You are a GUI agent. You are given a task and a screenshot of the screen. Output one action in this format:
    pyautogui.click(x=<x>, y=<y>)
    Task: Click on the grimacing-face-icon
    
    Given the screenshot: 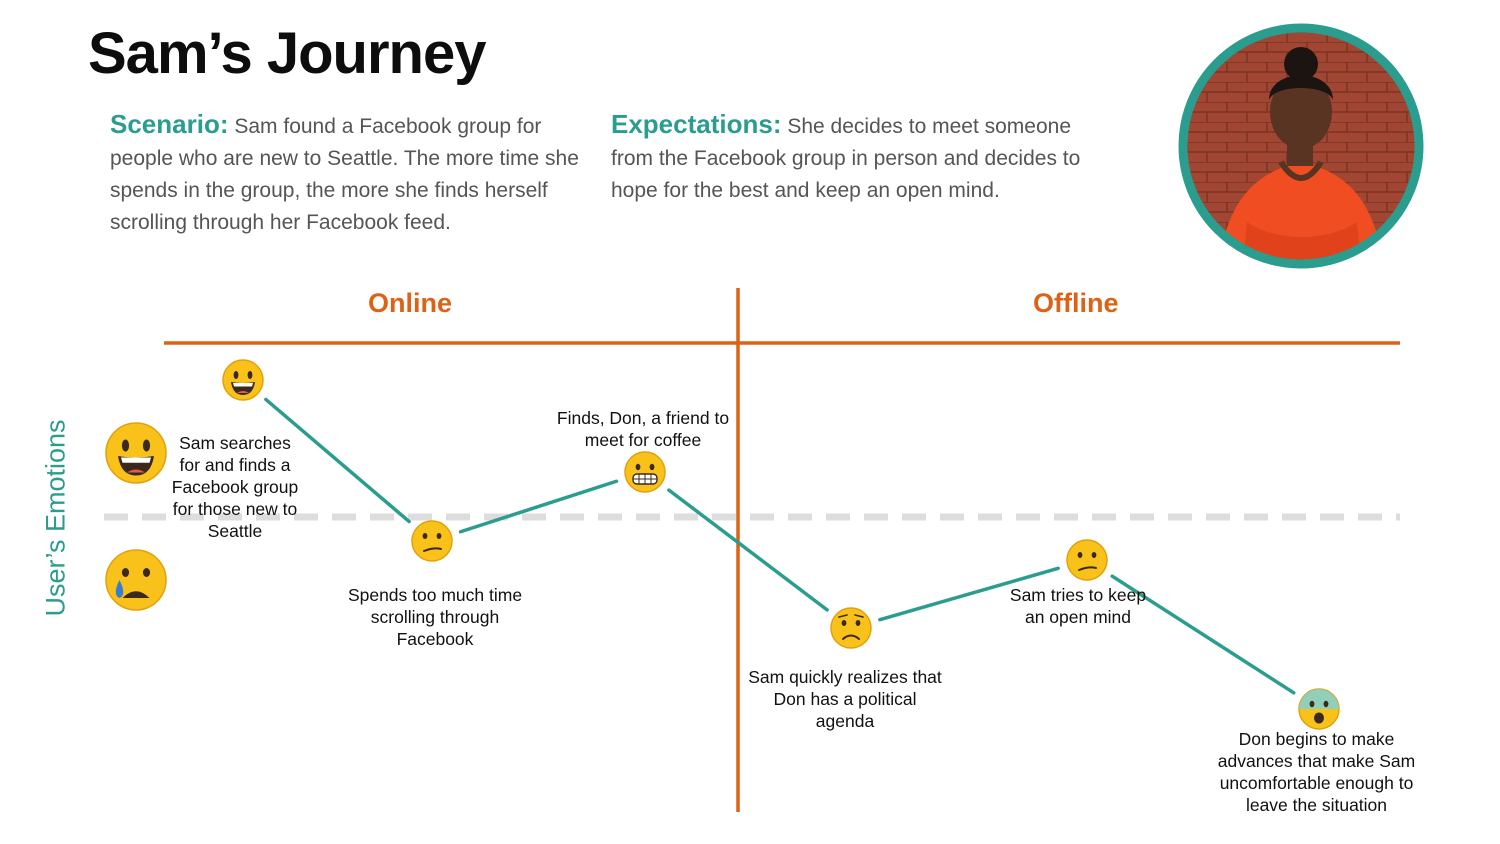 What is the action you would take?
    pyautogui.click(x=645, y=472)
    